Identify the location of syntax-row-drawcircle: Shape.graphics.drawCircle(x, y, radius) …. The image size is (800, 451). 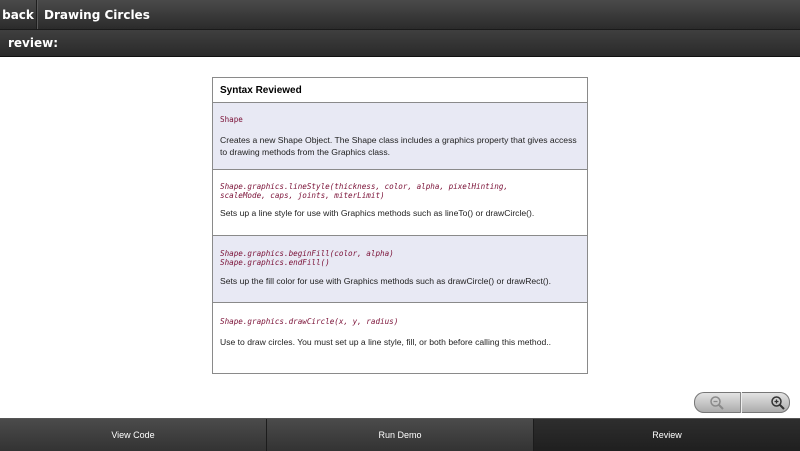
(400, 338).